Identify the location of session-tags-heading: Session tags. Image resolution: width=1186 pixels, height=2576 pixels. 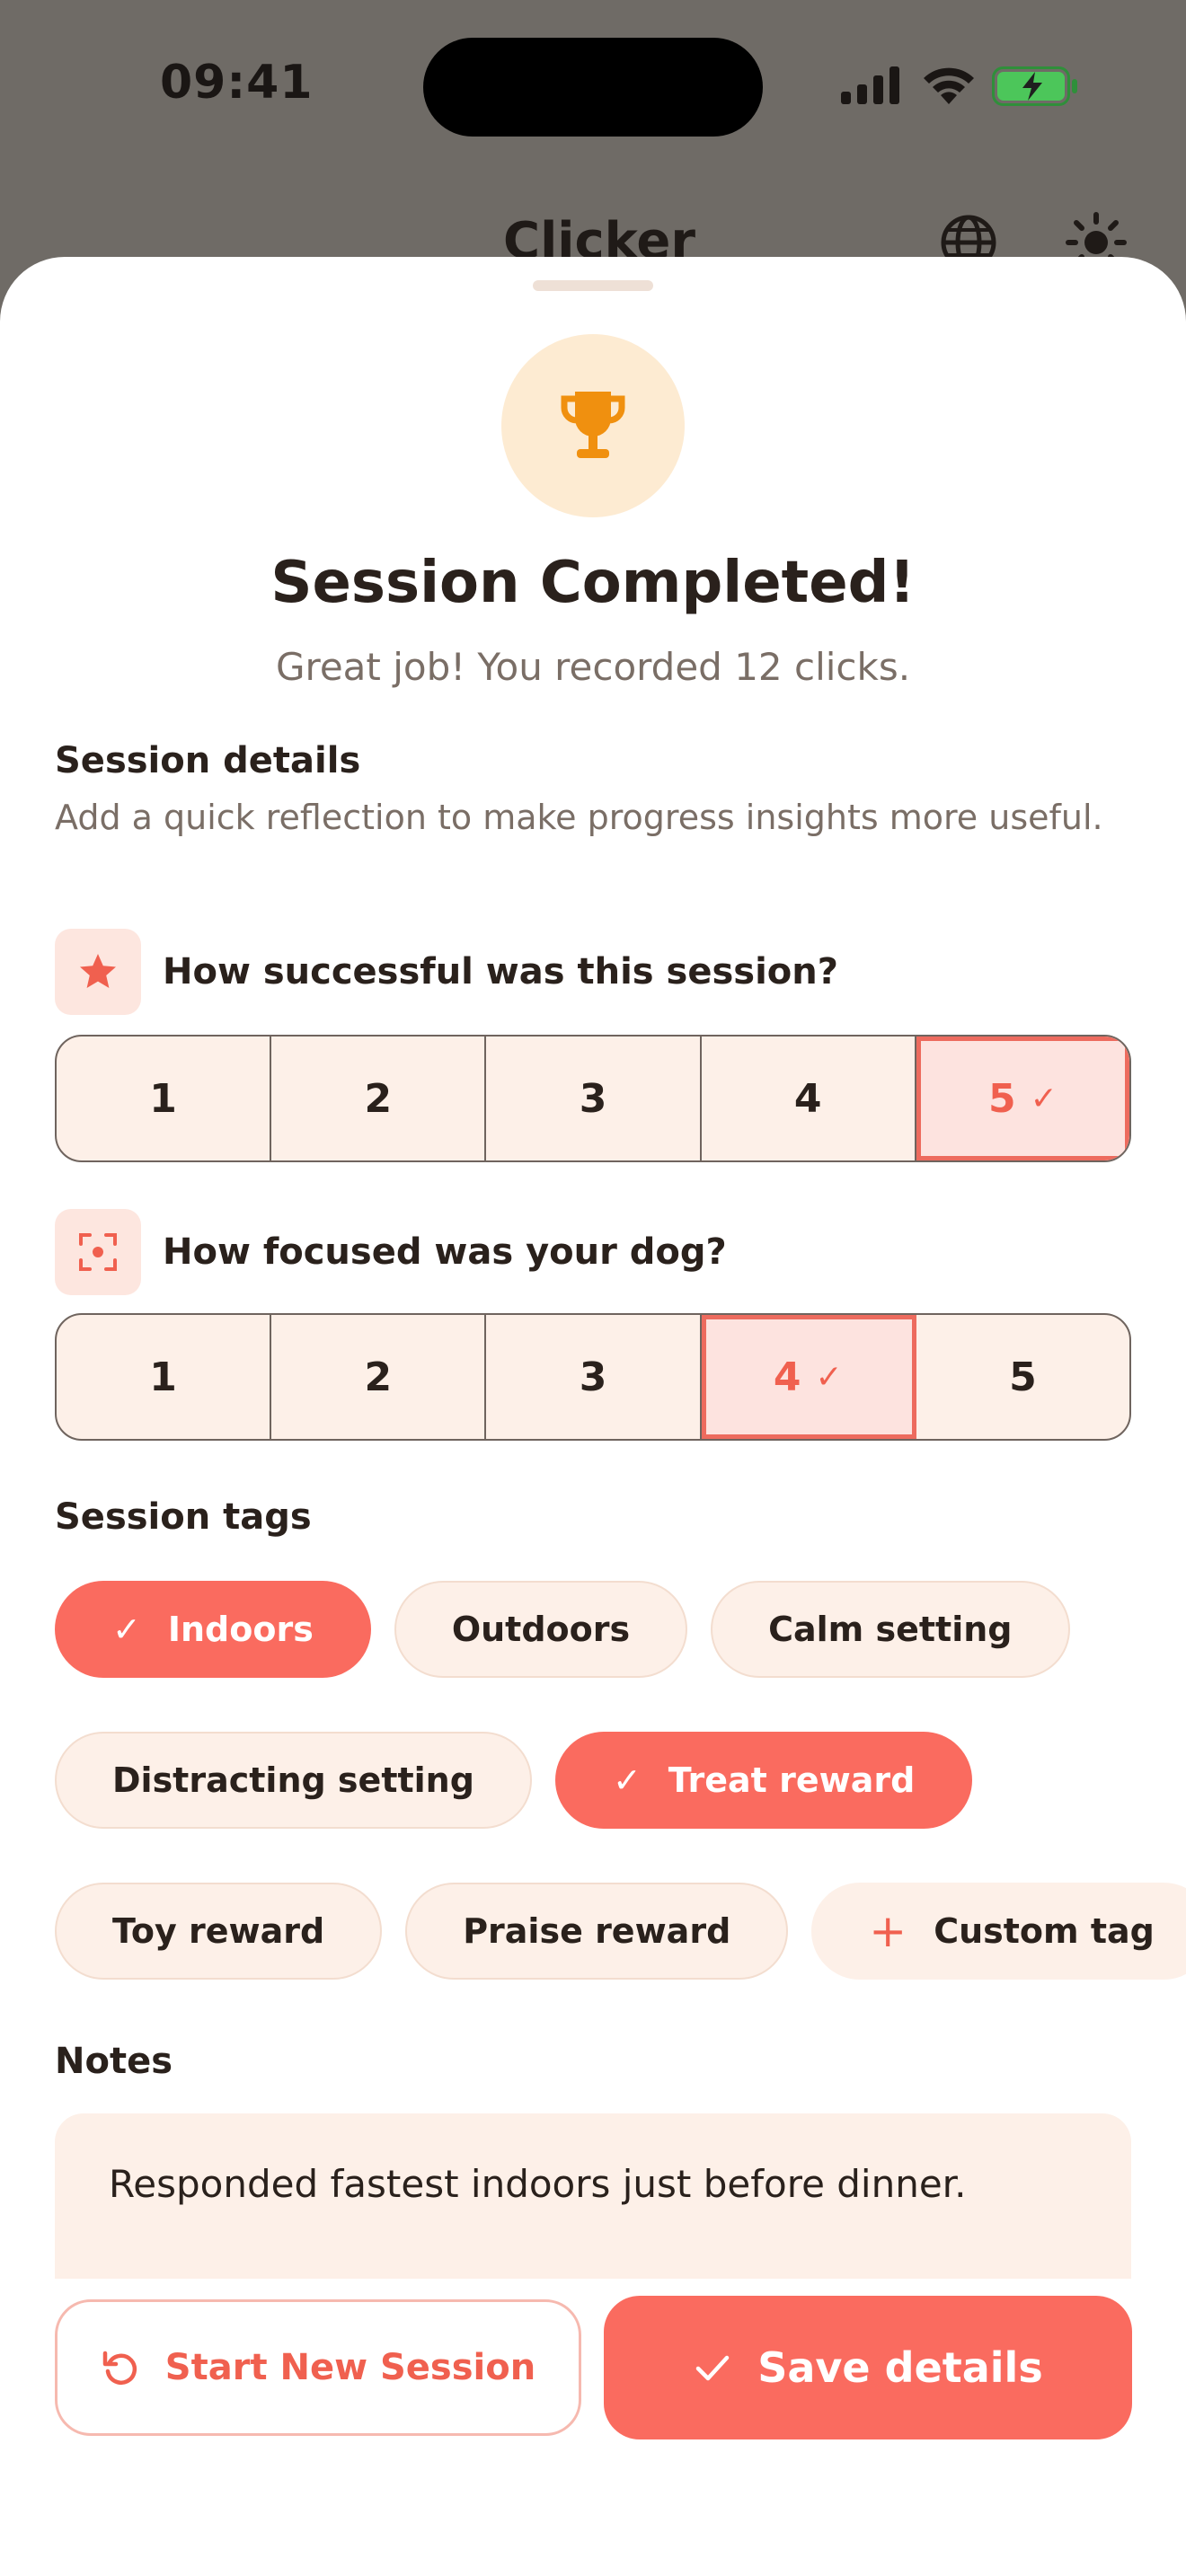
(183, 1517).